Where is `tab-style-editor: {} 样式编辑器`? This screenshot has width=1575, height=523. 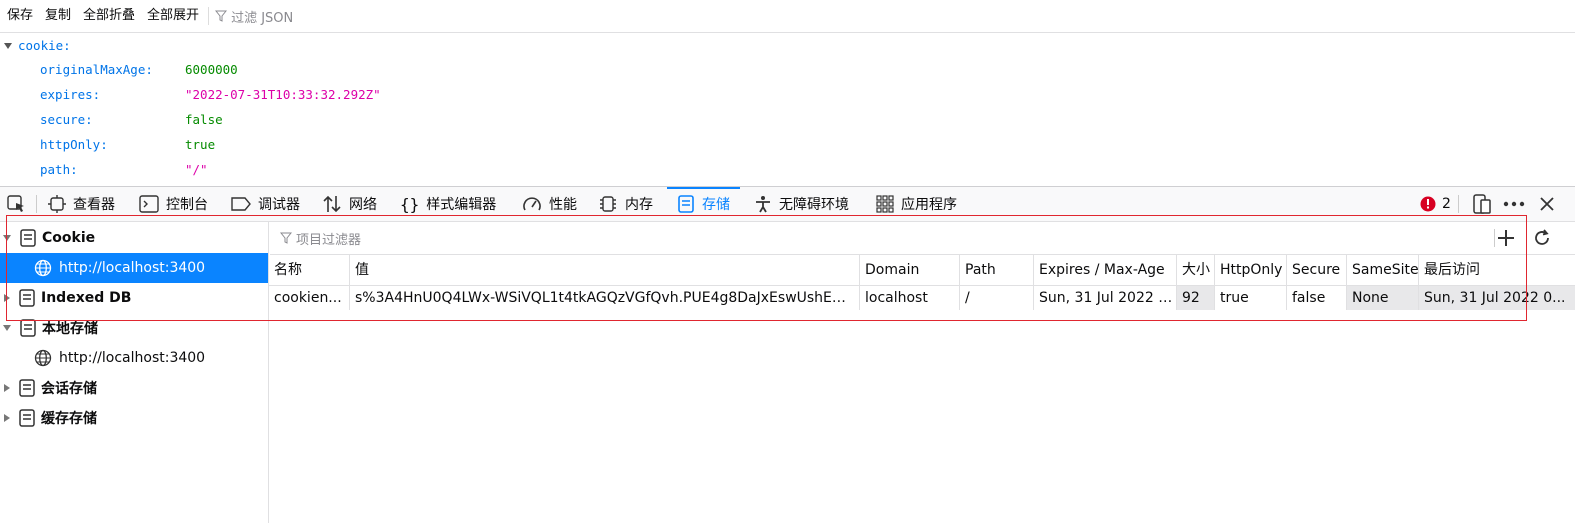 tab-style-editor: {} 样式编辑器 is located at coordinates (448, 204).